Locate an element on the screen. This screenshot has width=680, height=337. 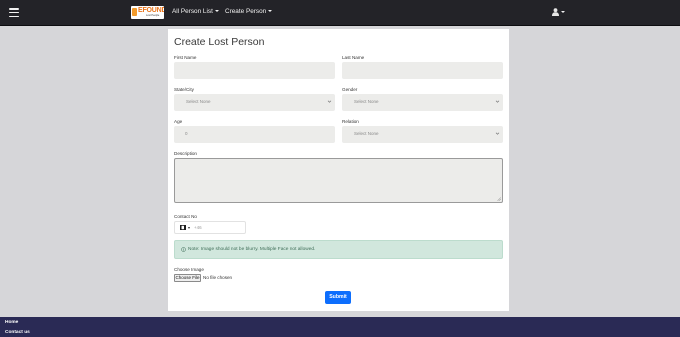
contact-label: Contact No is located at coordinates (185, 216).